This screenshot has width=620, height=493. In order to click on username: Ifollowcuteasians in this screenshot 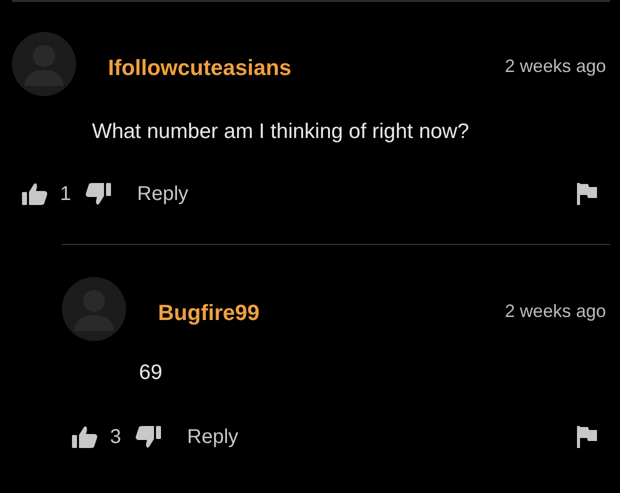, I will do `click(306, 68)`.